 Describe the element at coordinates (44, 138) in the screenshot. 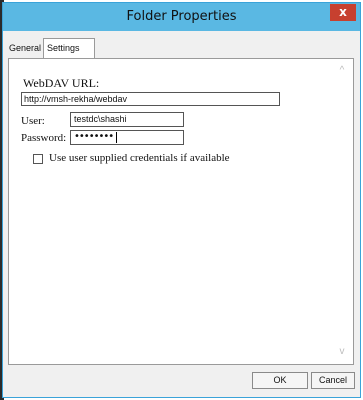

I see `password-label: Password:` at that location.